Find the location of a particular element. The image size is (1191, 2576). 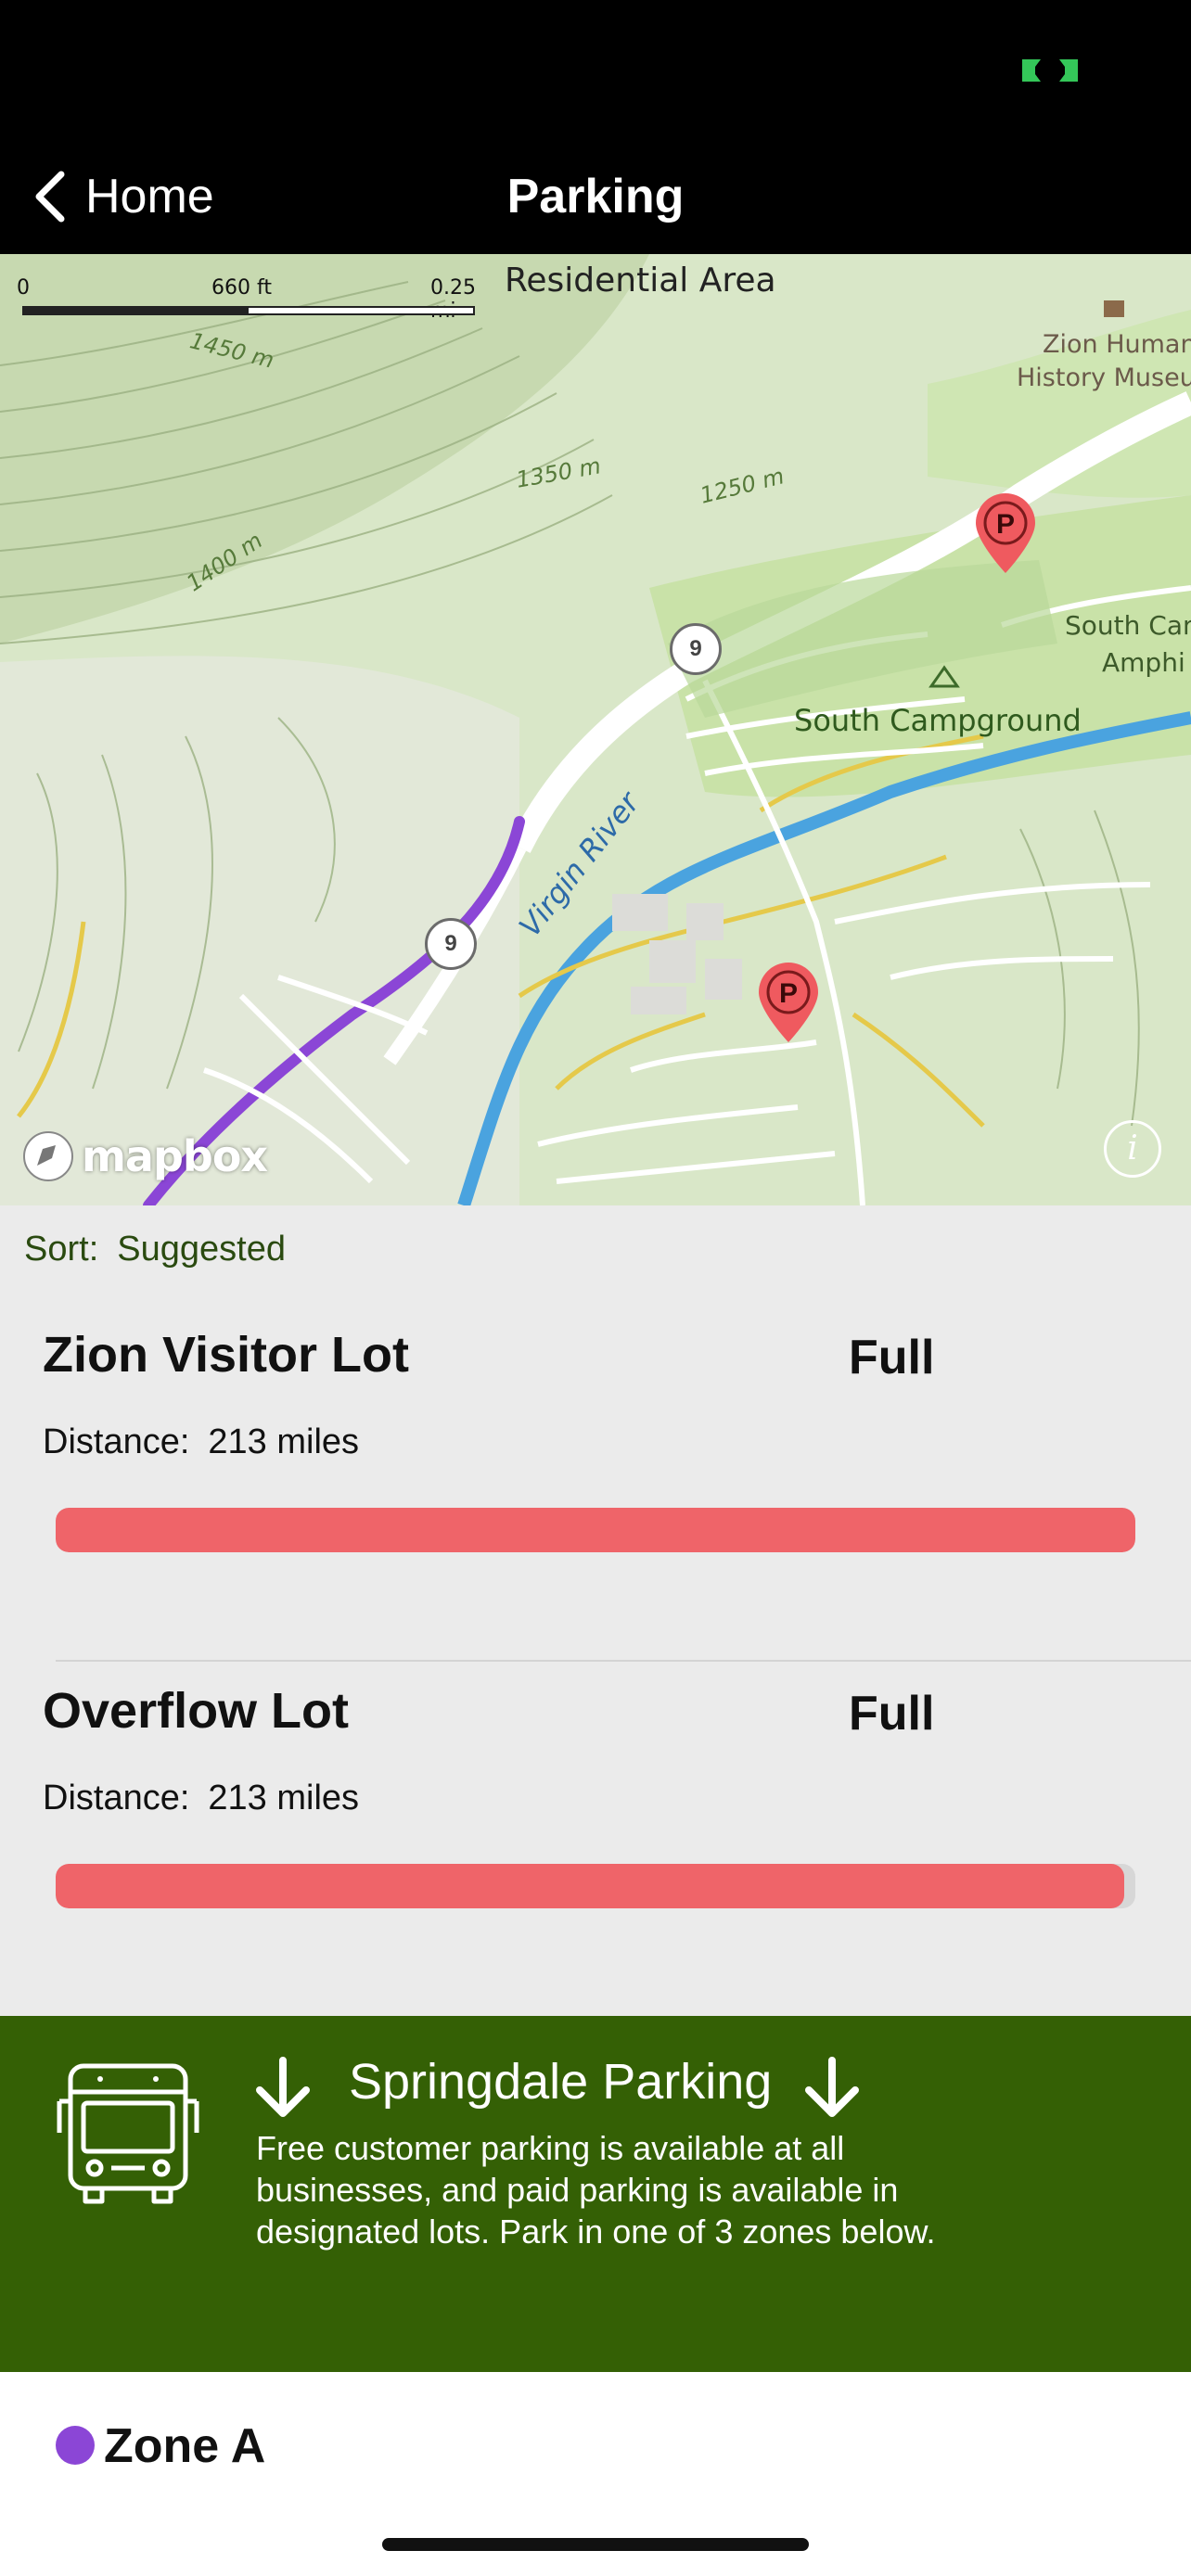

mapbox-logo: mapbox is located at coordinates (144, 1156).